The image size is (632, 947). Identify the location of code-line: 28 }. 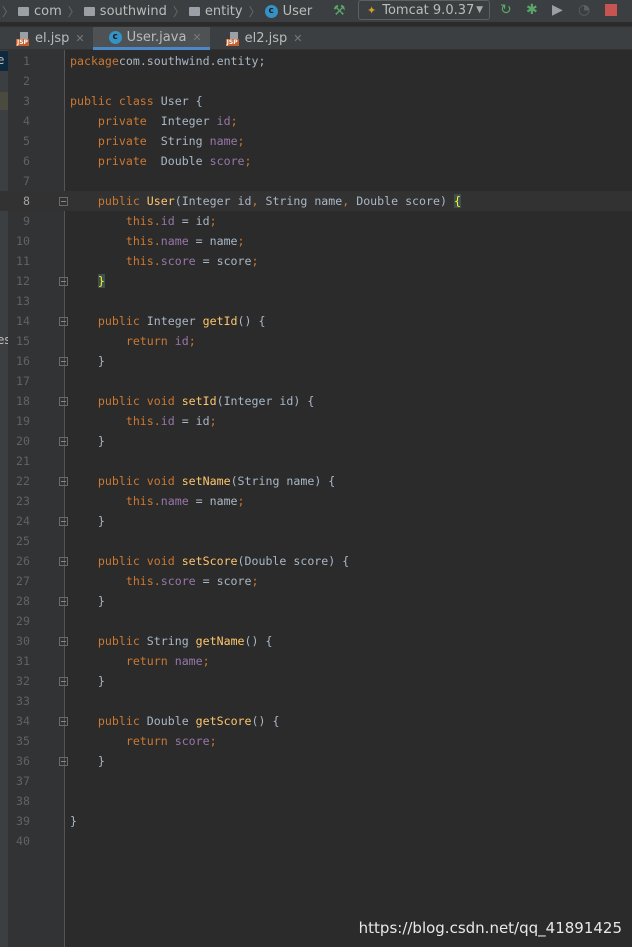
(316, 601).